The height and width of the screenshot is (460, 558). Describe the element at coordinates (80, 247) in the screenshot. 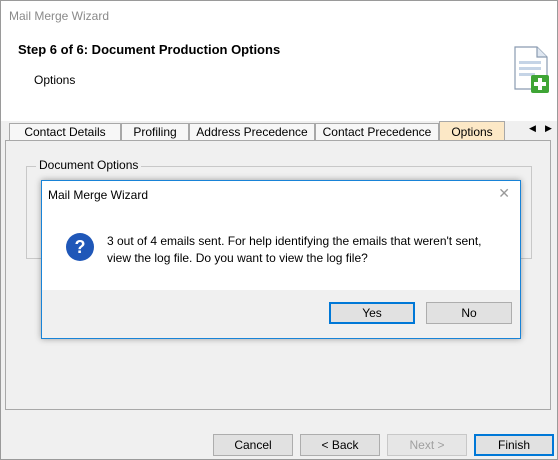

I see `question-icon: ?` at that location.